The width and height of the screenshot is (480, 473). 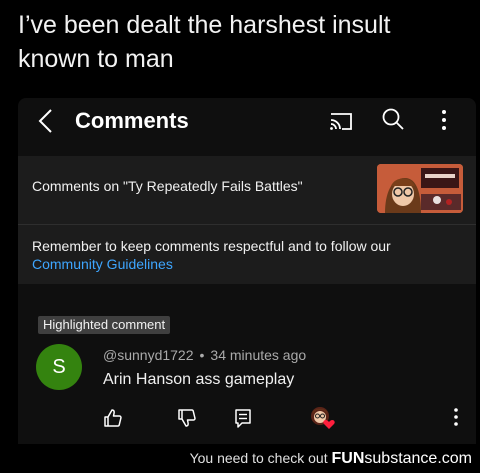 What do you see at coordinates (102, 264) in the screenshot?
I see `community-guidelines-link: Community Guidelines` at bounding box center [102, 264].